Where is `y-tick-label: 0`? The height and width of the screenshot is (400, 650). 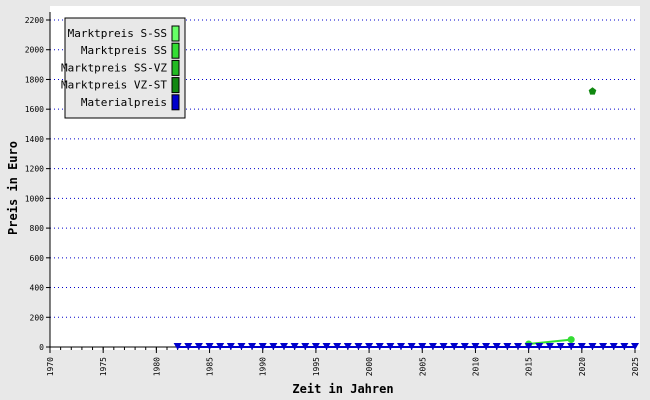 y-tick-label: 0 is located at coordinates (41, 347).